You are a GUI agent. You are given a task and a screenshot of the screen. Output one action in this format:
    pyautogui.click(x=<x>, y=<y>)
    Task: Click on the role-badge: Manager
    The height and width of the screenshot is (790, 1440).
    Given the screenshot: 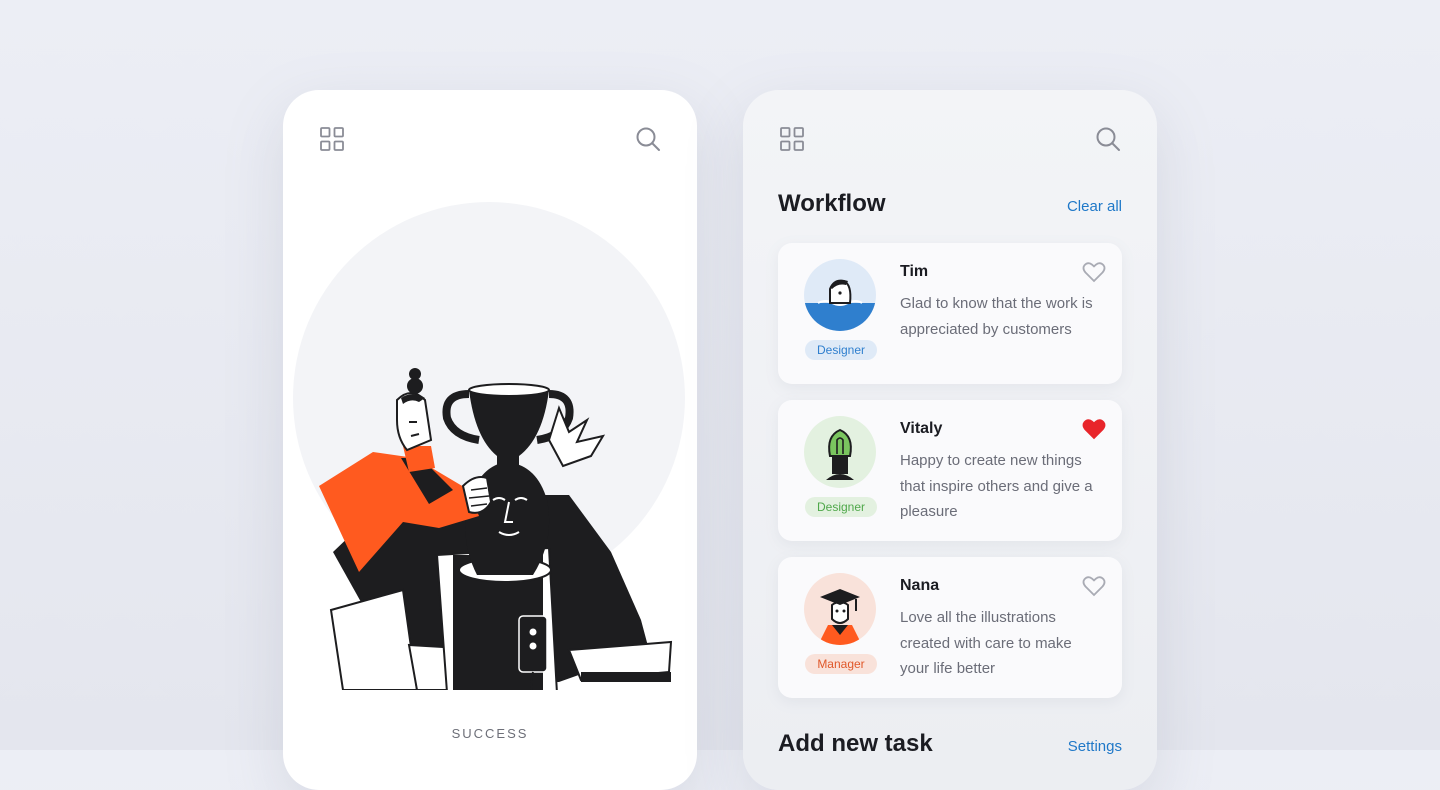 What is the action you would take?
    pyautogui.click(x=841, y=664)
    